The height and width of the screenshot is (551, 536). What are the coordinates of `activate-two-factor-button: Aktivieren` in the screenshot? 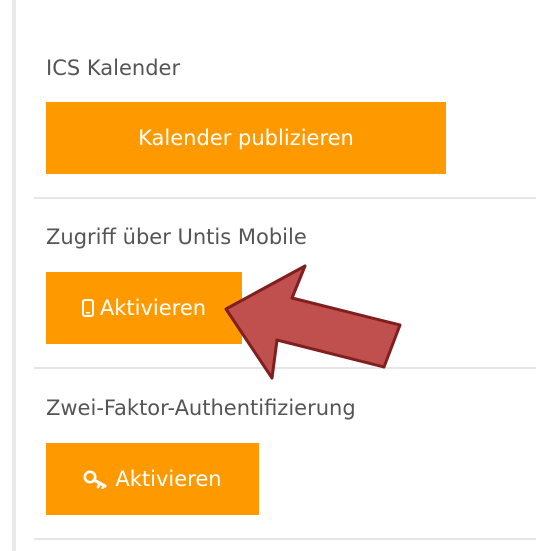 It's located at (152, 479).